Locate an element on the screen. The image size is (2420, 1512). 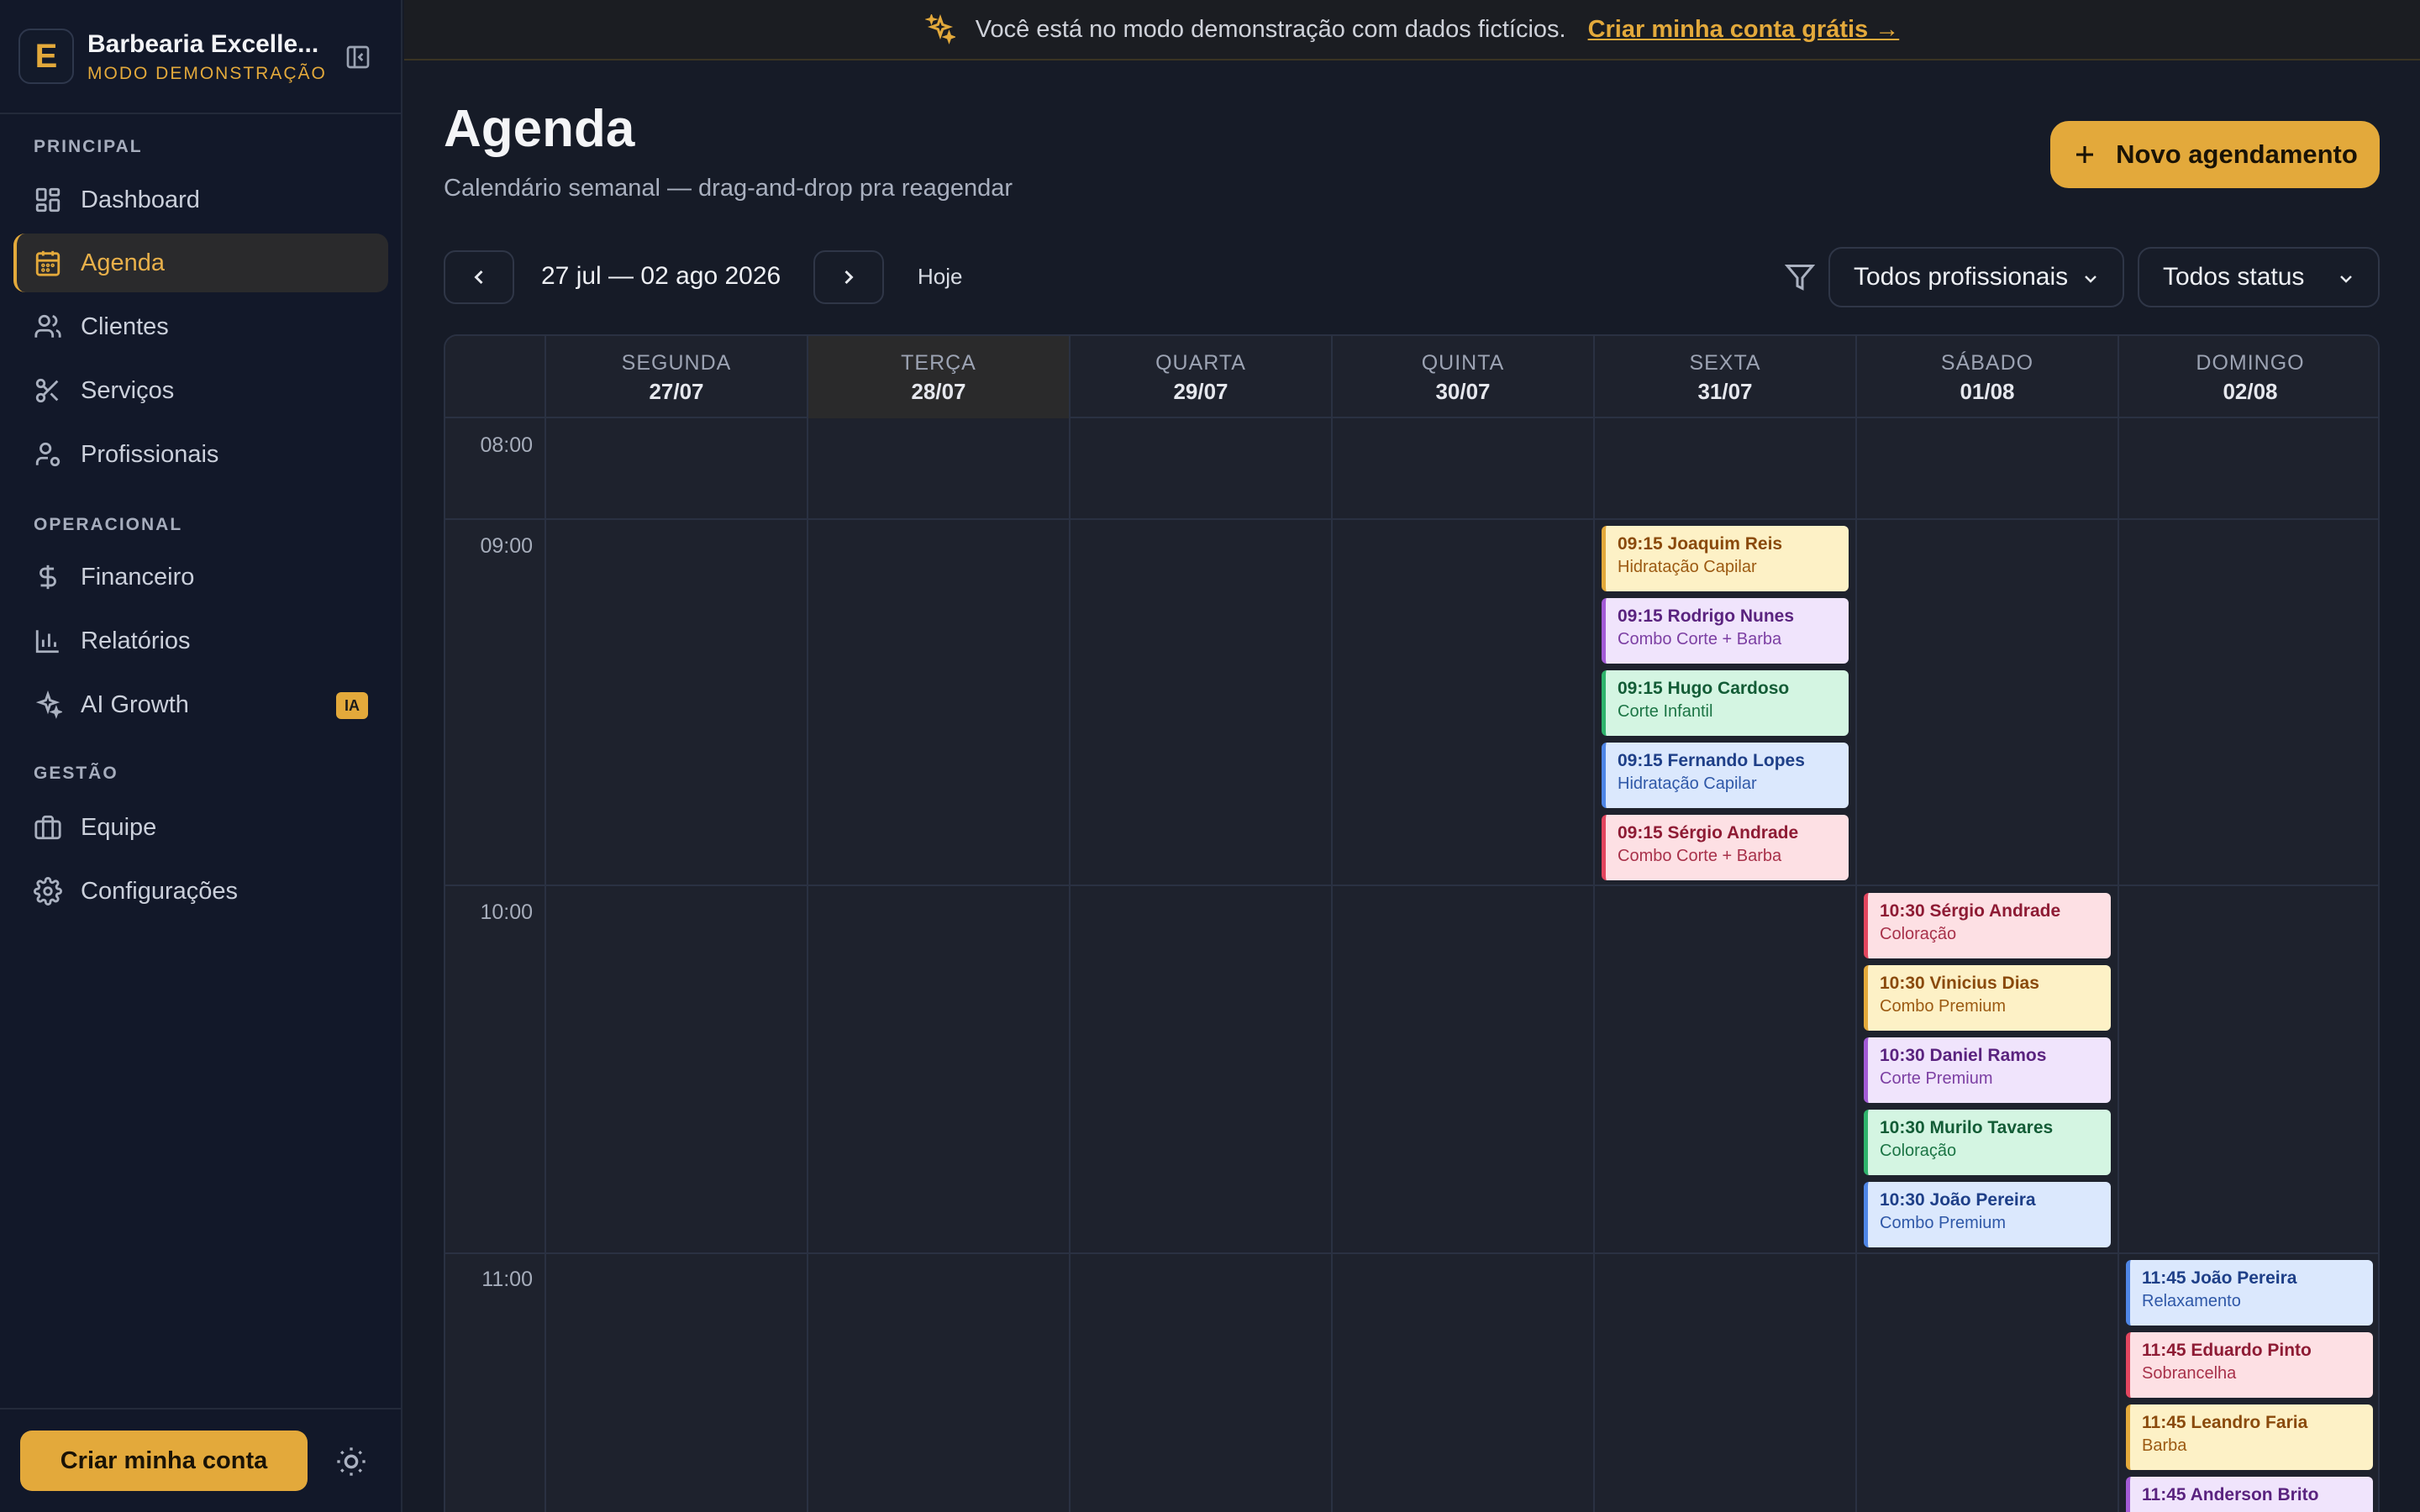
sidebar-item-label: Clientes is located at coordinates (125, 326).